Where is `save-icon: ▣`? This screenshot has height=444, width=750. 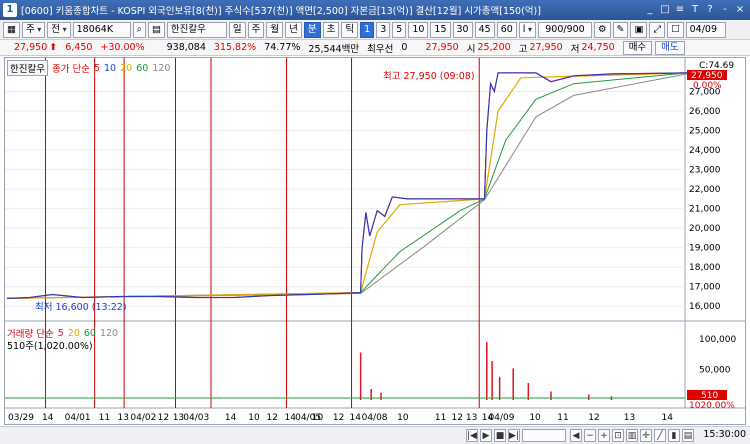 save-icon: ▣ is located at coordinates (639, 29).